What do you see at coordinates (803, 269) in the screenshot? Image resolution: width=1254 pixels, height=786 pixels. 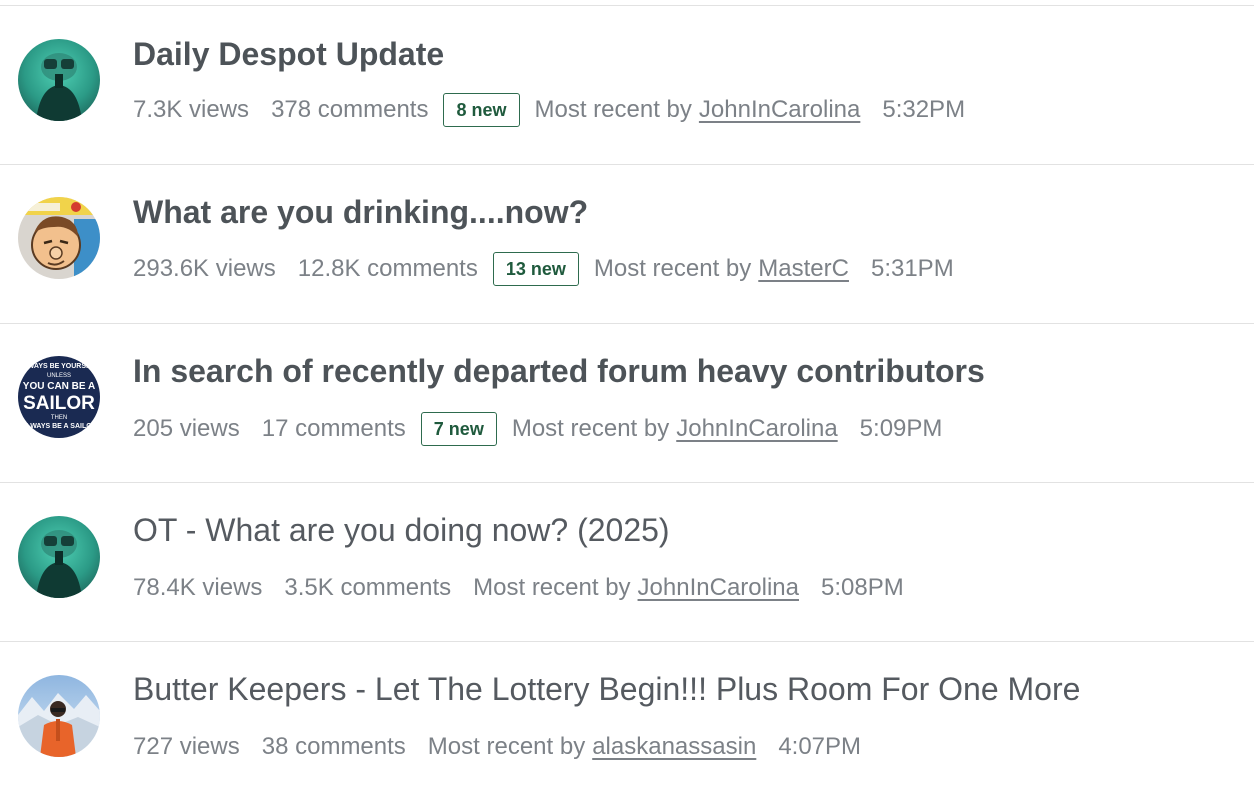 I see `most-recent-user-link: MasterC` at bounding box center [803, 269].